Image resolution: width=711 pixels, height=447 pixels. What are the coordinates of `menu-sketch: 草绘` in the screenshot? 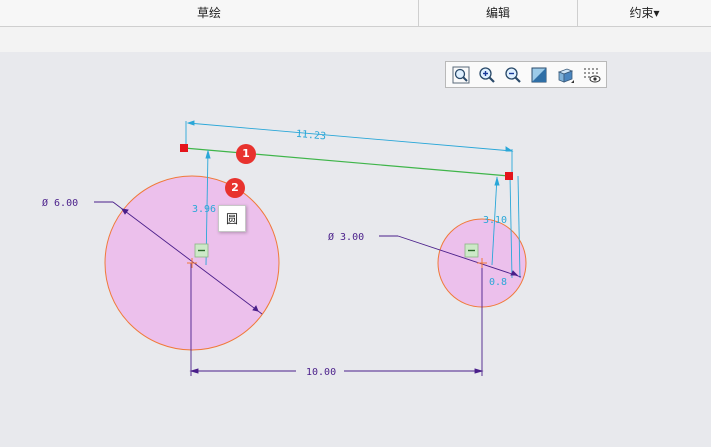 It's located at (209, 13).